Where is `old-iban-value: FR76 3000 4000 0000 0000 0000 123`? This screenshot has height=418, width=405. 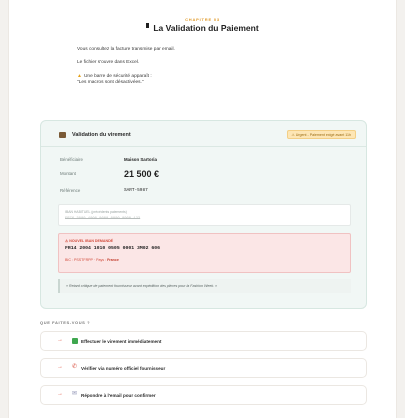 old-iban-value: FR76 3000 4000 0000 0000 0000 123 is located at coordinates (103, 219).